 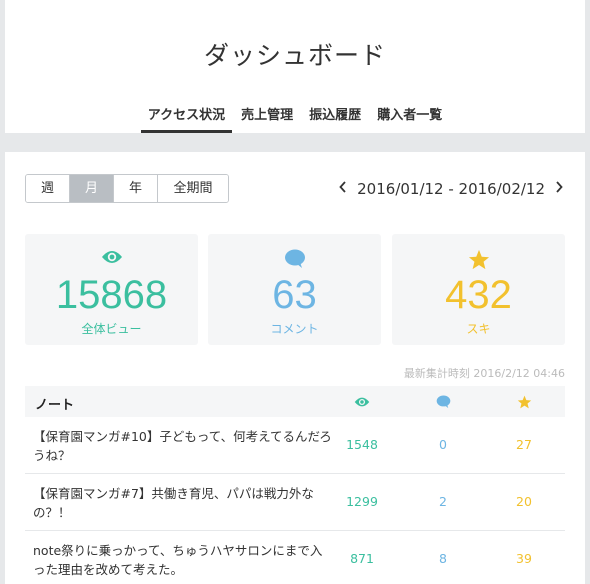 I want to click on comments-card: 63 コメント, so click(x=294, y=289).